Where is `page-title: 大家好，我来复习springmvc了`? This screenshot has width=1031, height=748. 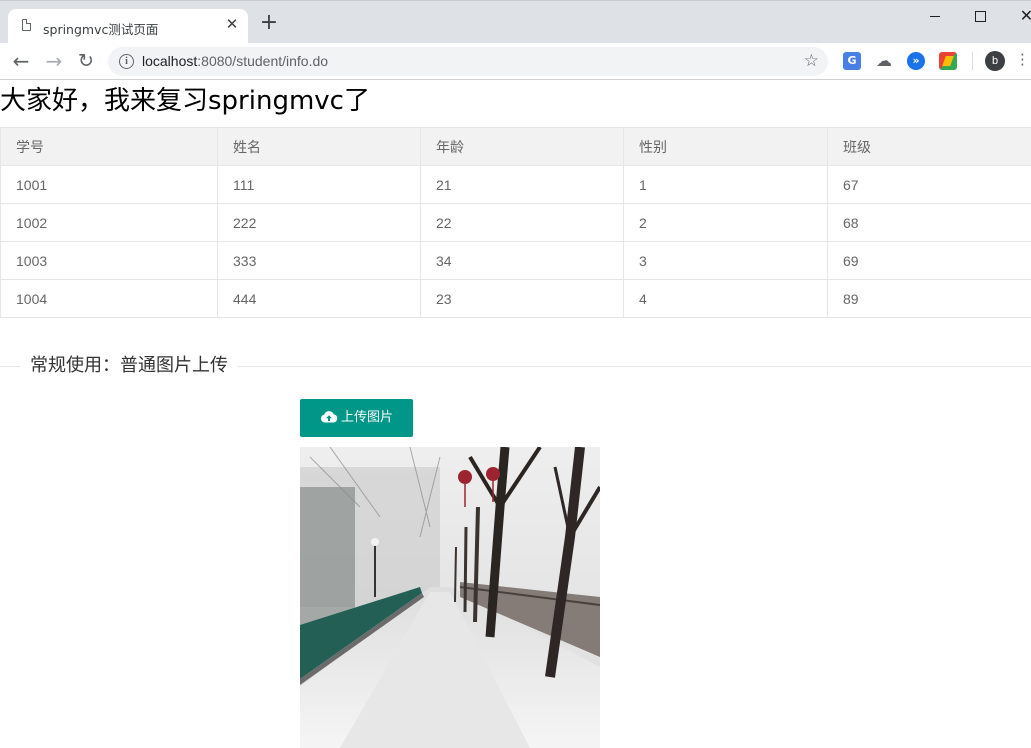 page-title: 大家好，我来复习springmvc了 is located at coordinates (185, 101).